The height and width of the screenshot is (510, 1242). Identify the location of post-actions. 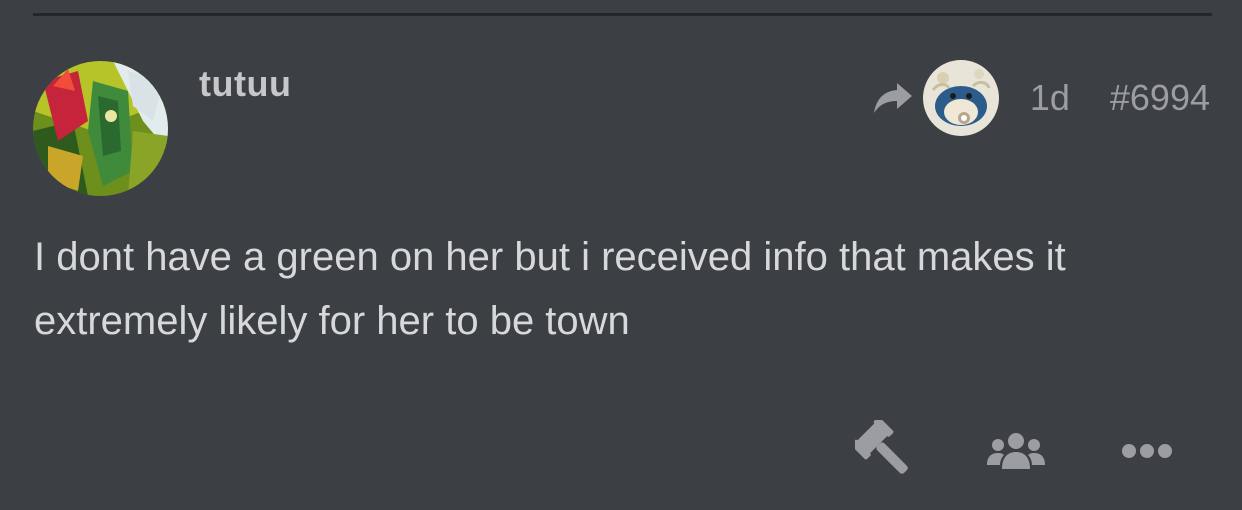
(1016, 451).